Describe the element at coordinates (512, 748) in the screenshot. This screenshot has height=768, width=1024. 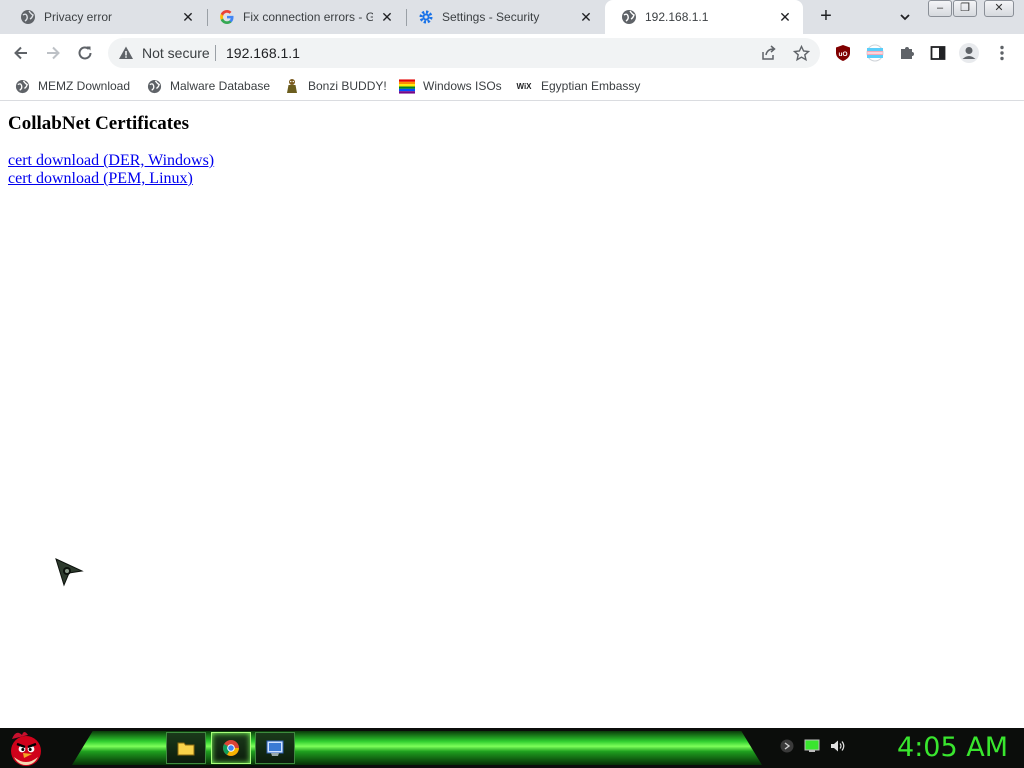
I see `taskbar: 4:05 AM` at that location.